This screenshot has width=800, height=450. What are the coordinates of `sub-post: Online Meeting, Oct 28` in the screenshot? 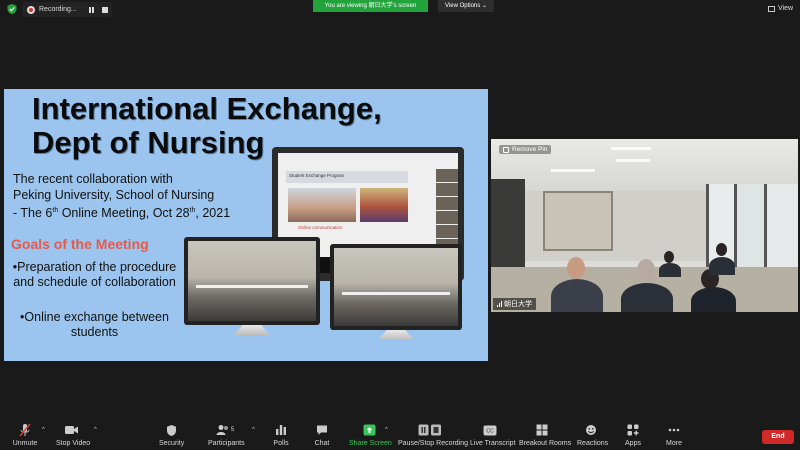 It's located at (124, 213).